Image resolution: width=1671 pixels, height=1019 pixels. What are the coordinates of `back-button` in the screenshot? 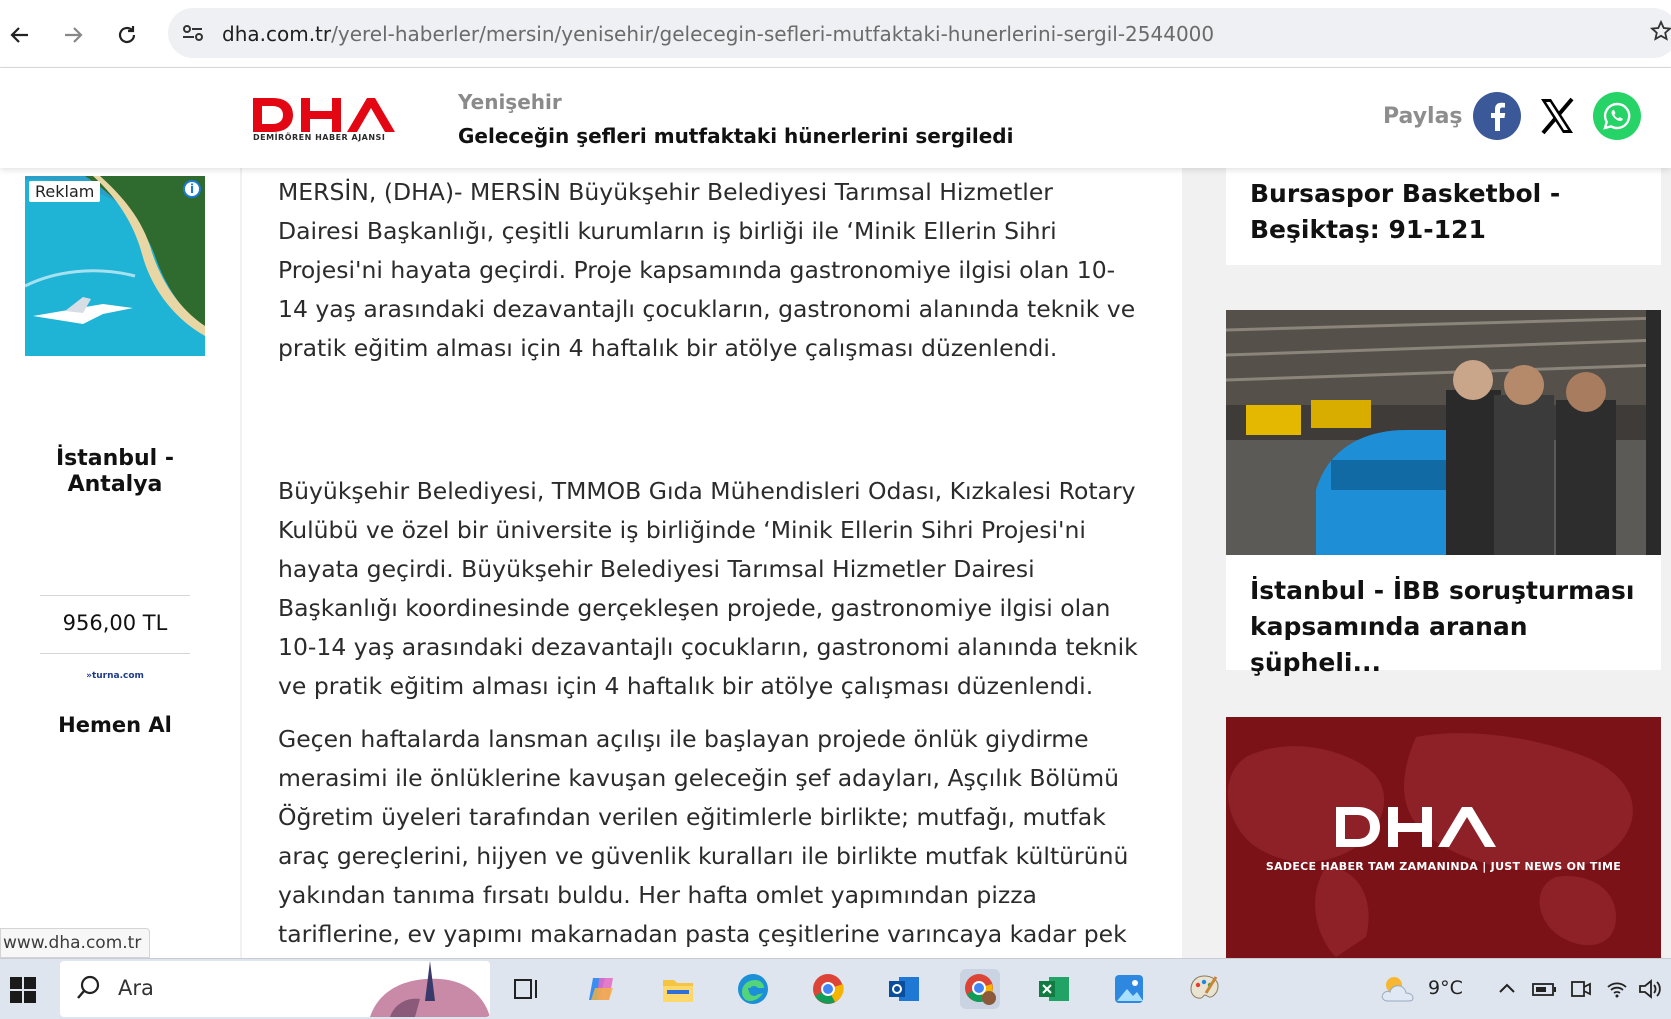 It's located at (20, 35).